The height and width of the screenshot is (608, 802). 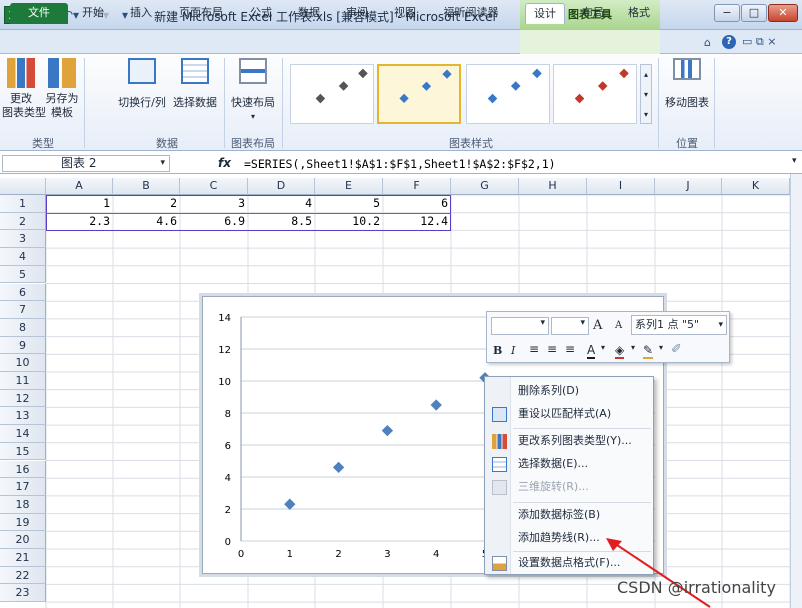 What do you see at coordinates (425, 86) in the screenshot?
I see `style-preview-icon` at bounding box center [425, 86].